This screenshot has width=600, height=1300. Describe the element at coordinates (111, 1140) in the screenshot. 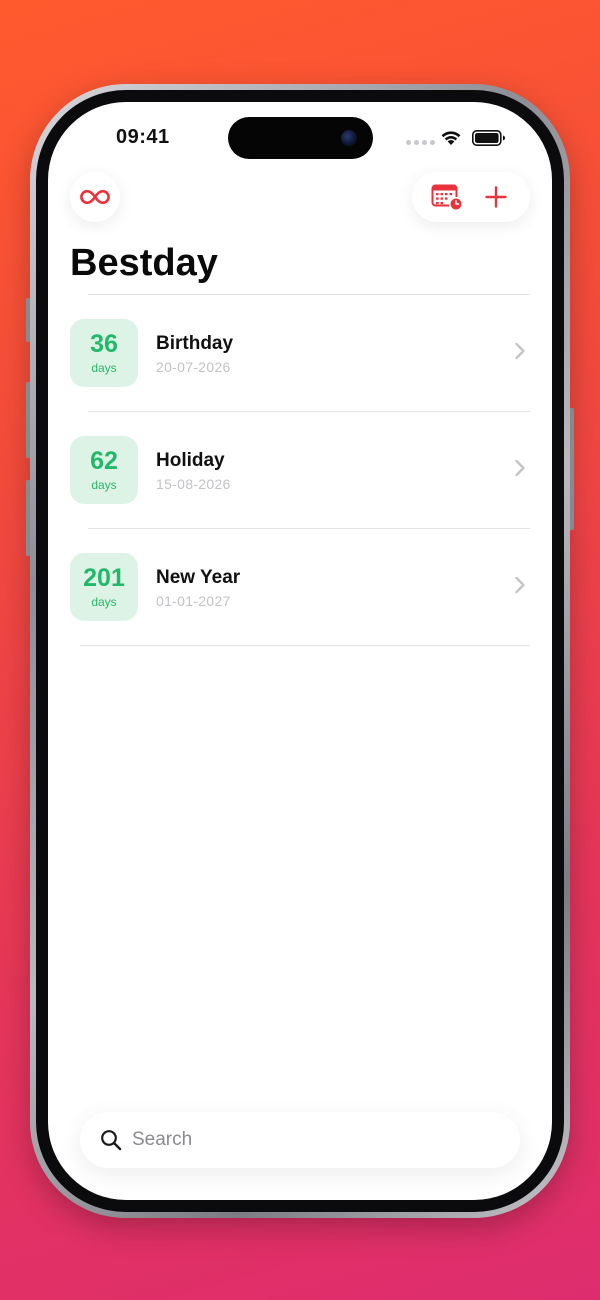

I see `search-icon` at that location.